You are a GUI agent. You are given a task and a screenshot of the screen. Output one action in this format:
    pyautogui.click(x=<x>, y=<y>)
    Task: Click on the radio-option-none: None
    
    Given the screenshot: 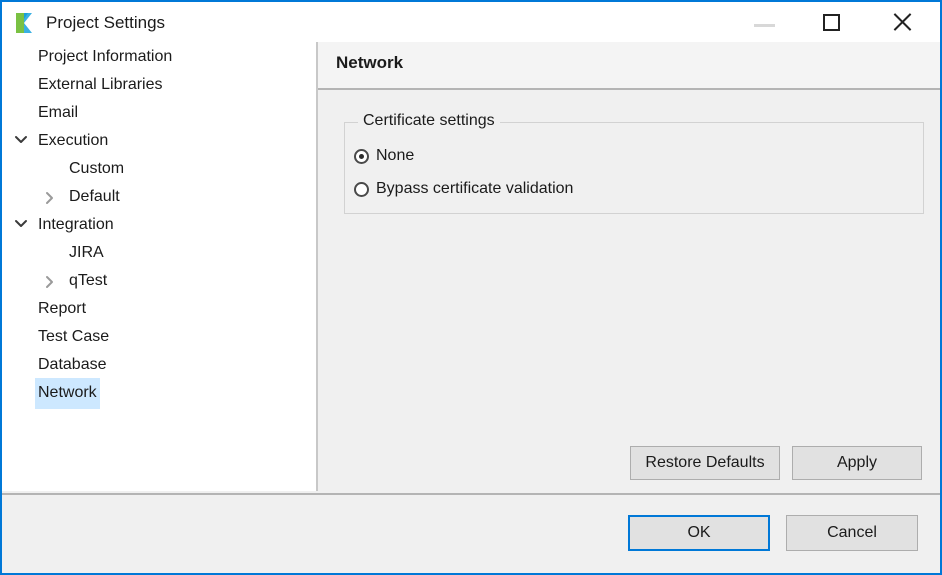 What is the action you would take?
    pyautogui.click(x=384, y=156)
    